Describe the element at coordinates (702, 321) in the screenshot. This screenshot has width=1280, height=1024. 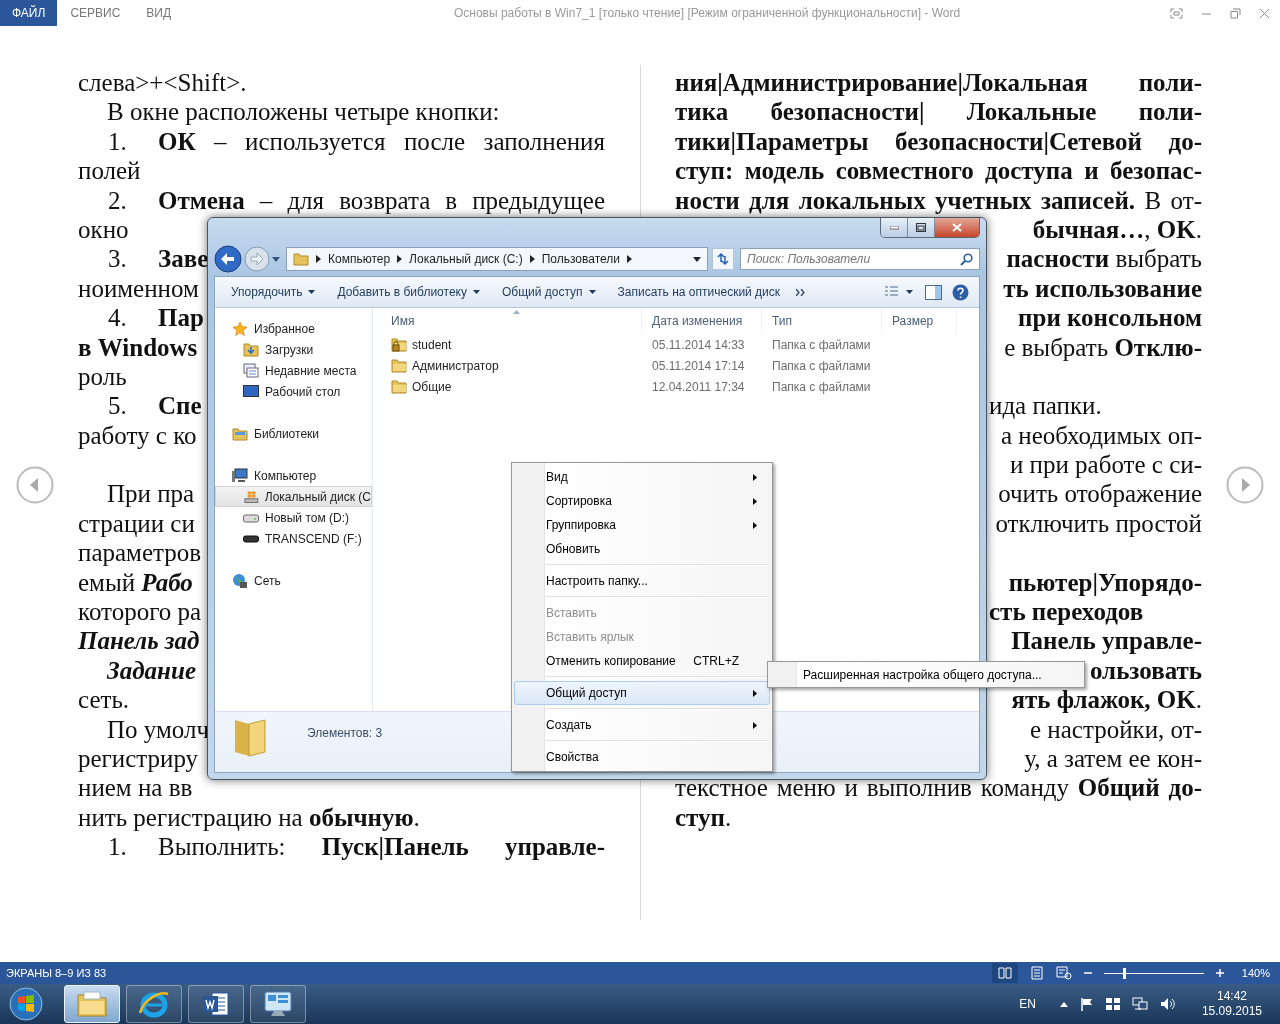
I see `column-header: Дата изменения` at that location.